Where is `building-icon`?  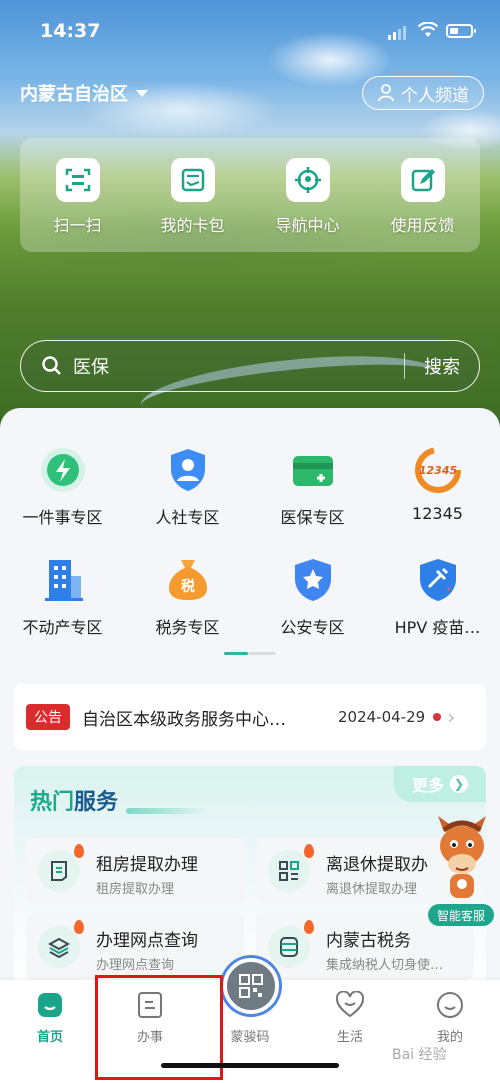
building-icon is located at coordinates (63, 580).